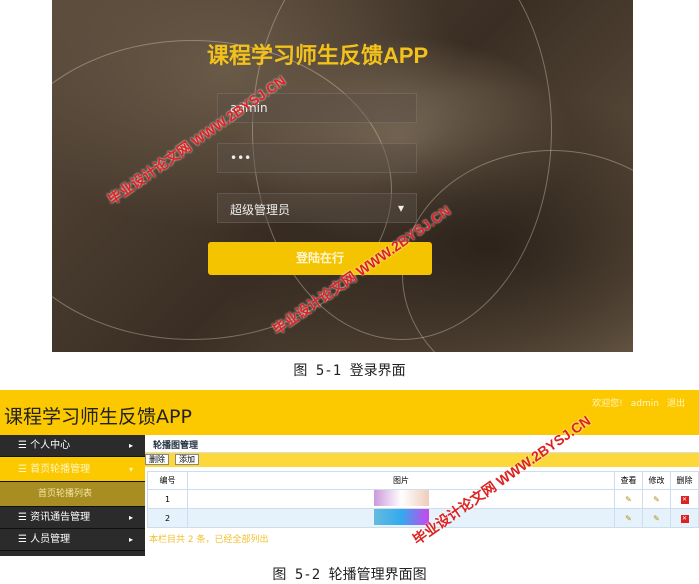  What do you see at coordinates (72, 469) in the screenshot?
I see `sidebar-item-carousel: ☰ 首页轮播管理 ▾` at bounding box center [72, 469].